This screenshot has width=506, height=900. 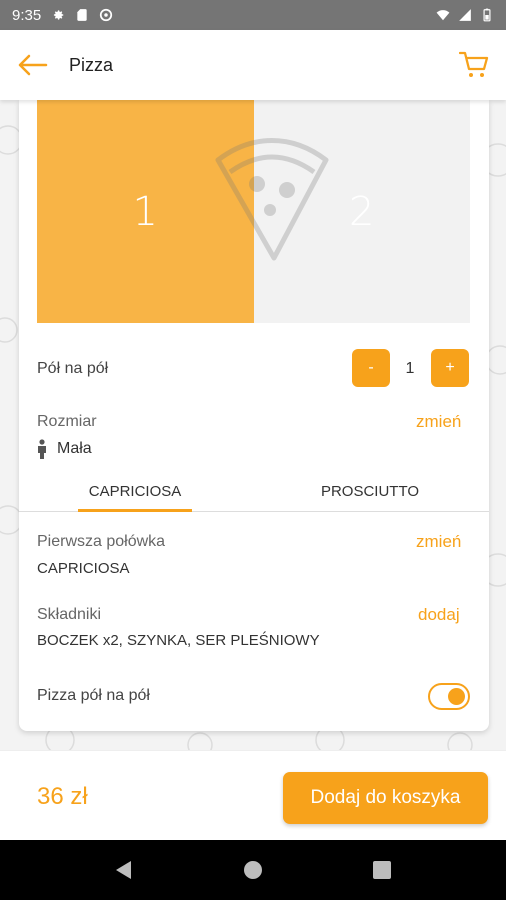 What do you see at coordinates (27, 15) in the screenshot?
I see `status-time: 9:35` at bounding box center [27, 15].